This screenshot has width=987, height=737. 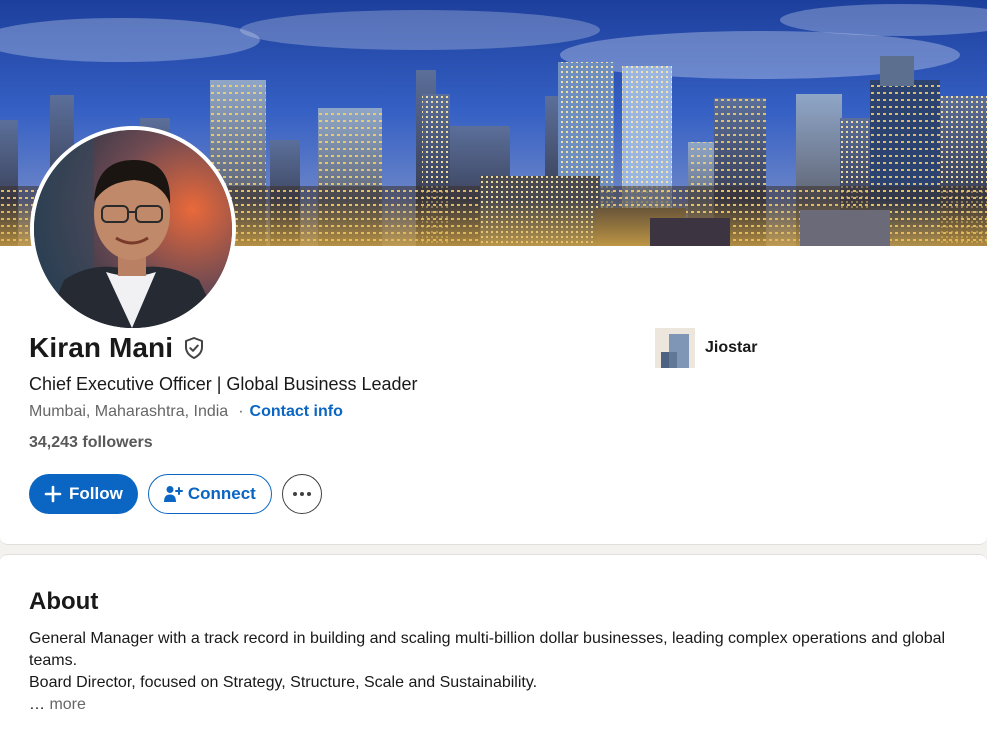 What do you see at coordinates (67, 704) in the screenshot?
I see `see-more-link: more` at bounding box center [67, 704].